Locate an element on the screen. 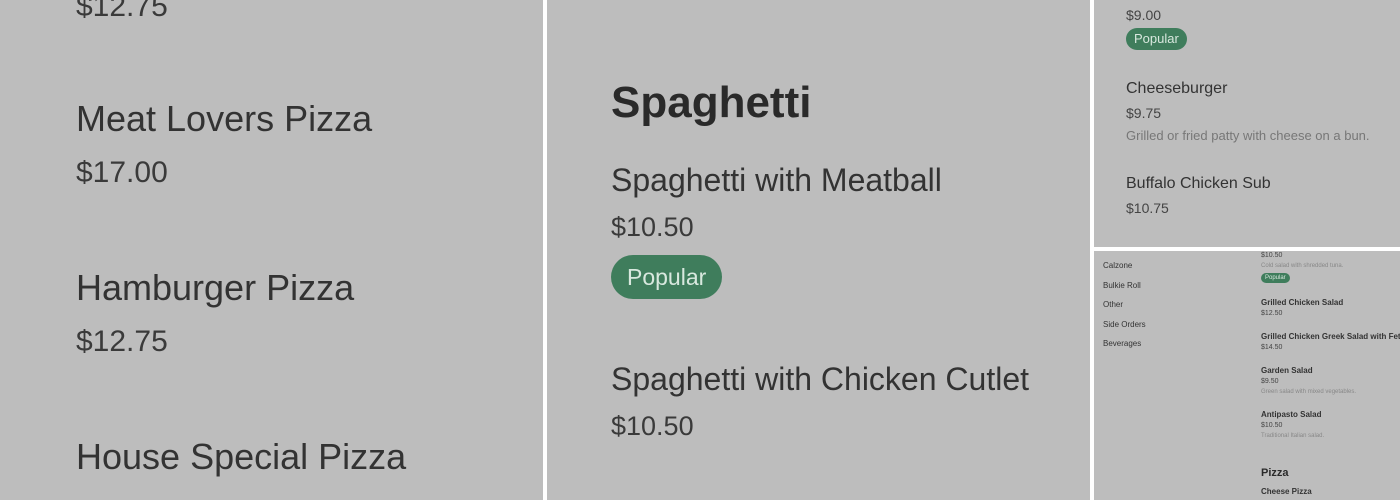 The height and width of the screenshot is (500, 1400). menu-item-name: Cheese Pizza is located at coordinates (1286, 491).